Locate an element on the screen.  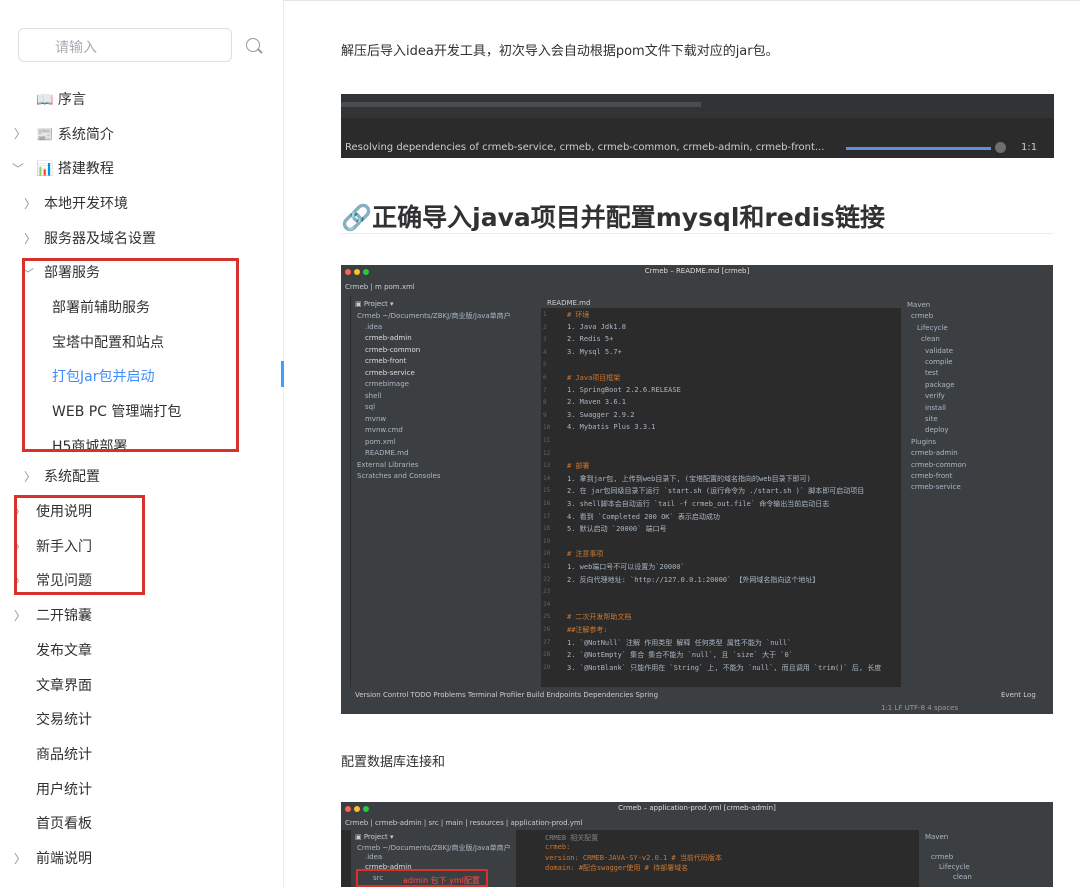
ide1-maven-line: install is located at coordinates (935, 407).